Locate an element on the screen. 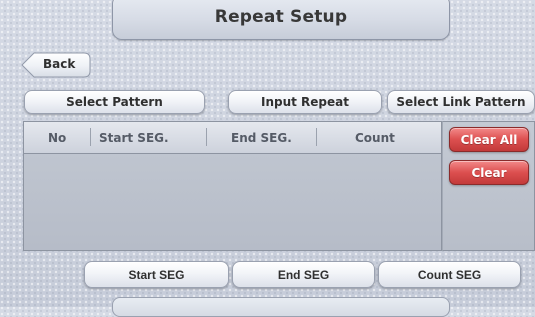 The width and height of the screenshot is (535, 317). clear-button: Clear is located at coordinates (489, 172).